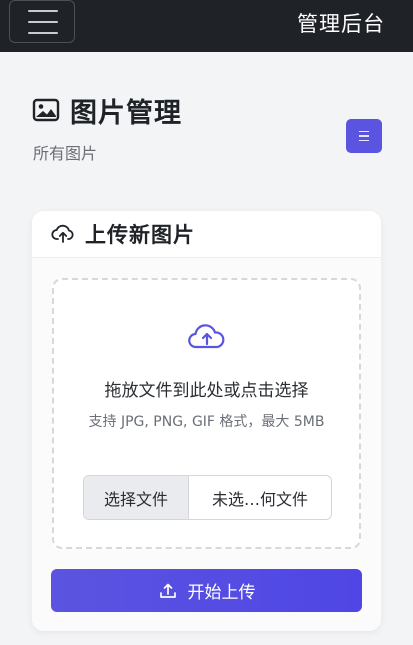 The image size is (413, 645). What do you see at coordinates (126, 113) in the screenshot?
I see `page-title: 图片管理` at bounding box center [126, 113].